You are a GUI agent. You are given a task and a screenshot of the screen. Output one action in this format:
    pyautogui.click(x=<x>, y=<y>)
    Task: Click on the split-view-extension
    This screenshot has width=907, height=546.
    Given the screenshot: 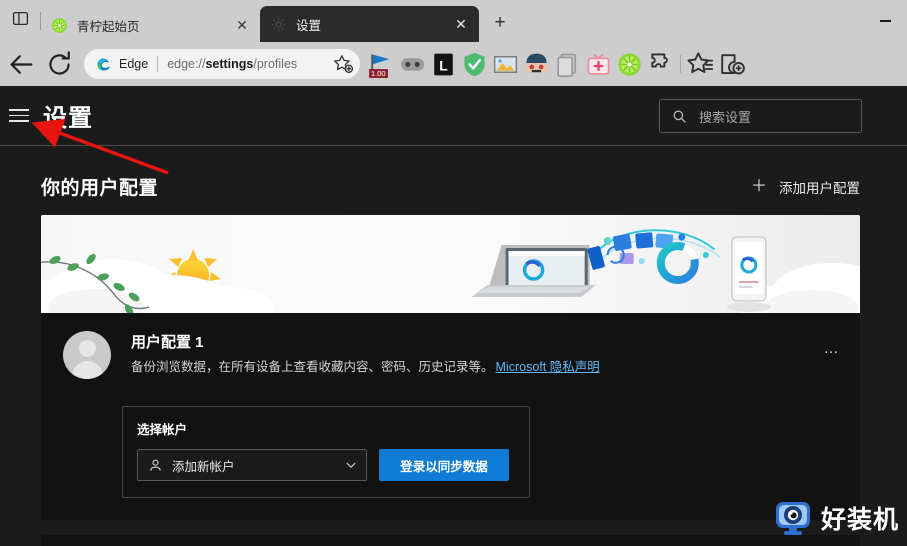 What is the action you would take?
    pyautogui.click(x=412, y=64)
    